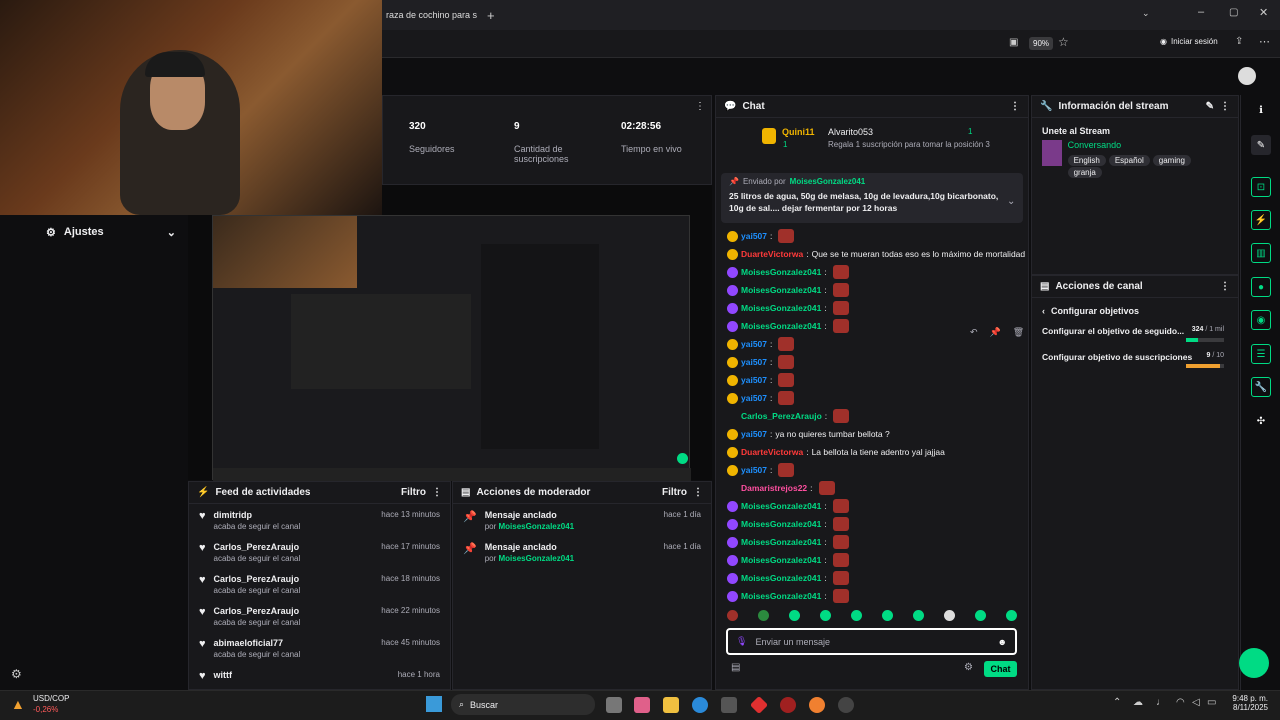 This screenshot has height=720, width=1280. Describe the element at coordinates (437, 492) in the screenshot. I see `feed-menu-icon: ⋮` at that location.